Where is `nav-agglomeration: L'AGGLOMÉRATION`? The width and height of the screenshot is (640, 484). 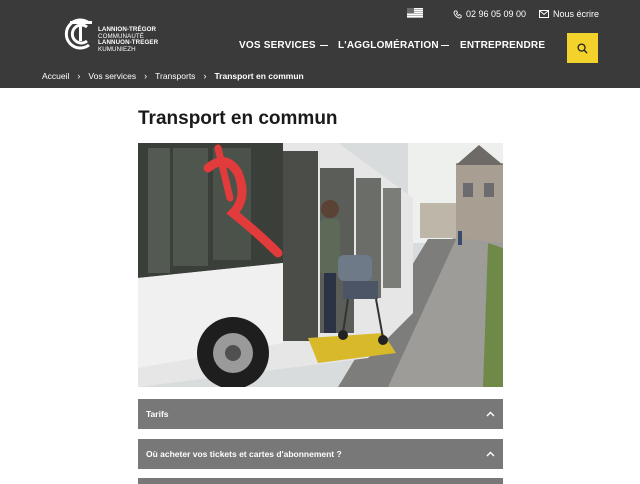
nav-agglomeration: L'AGGLOMÉRATION is located at coordinates (388, 45).